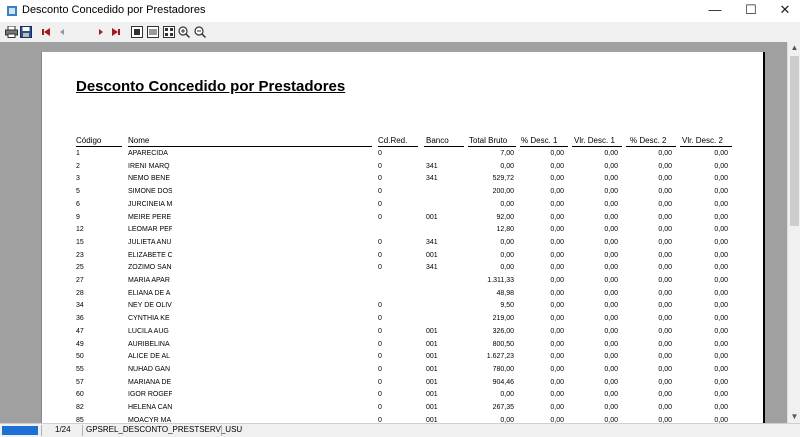 Image resolution: width=800 pixels, height=437 pixels. Describe the element at coordinates (393, 140) in the screenshot. I see `column-header-cdred: Cd.Red.` at that location.